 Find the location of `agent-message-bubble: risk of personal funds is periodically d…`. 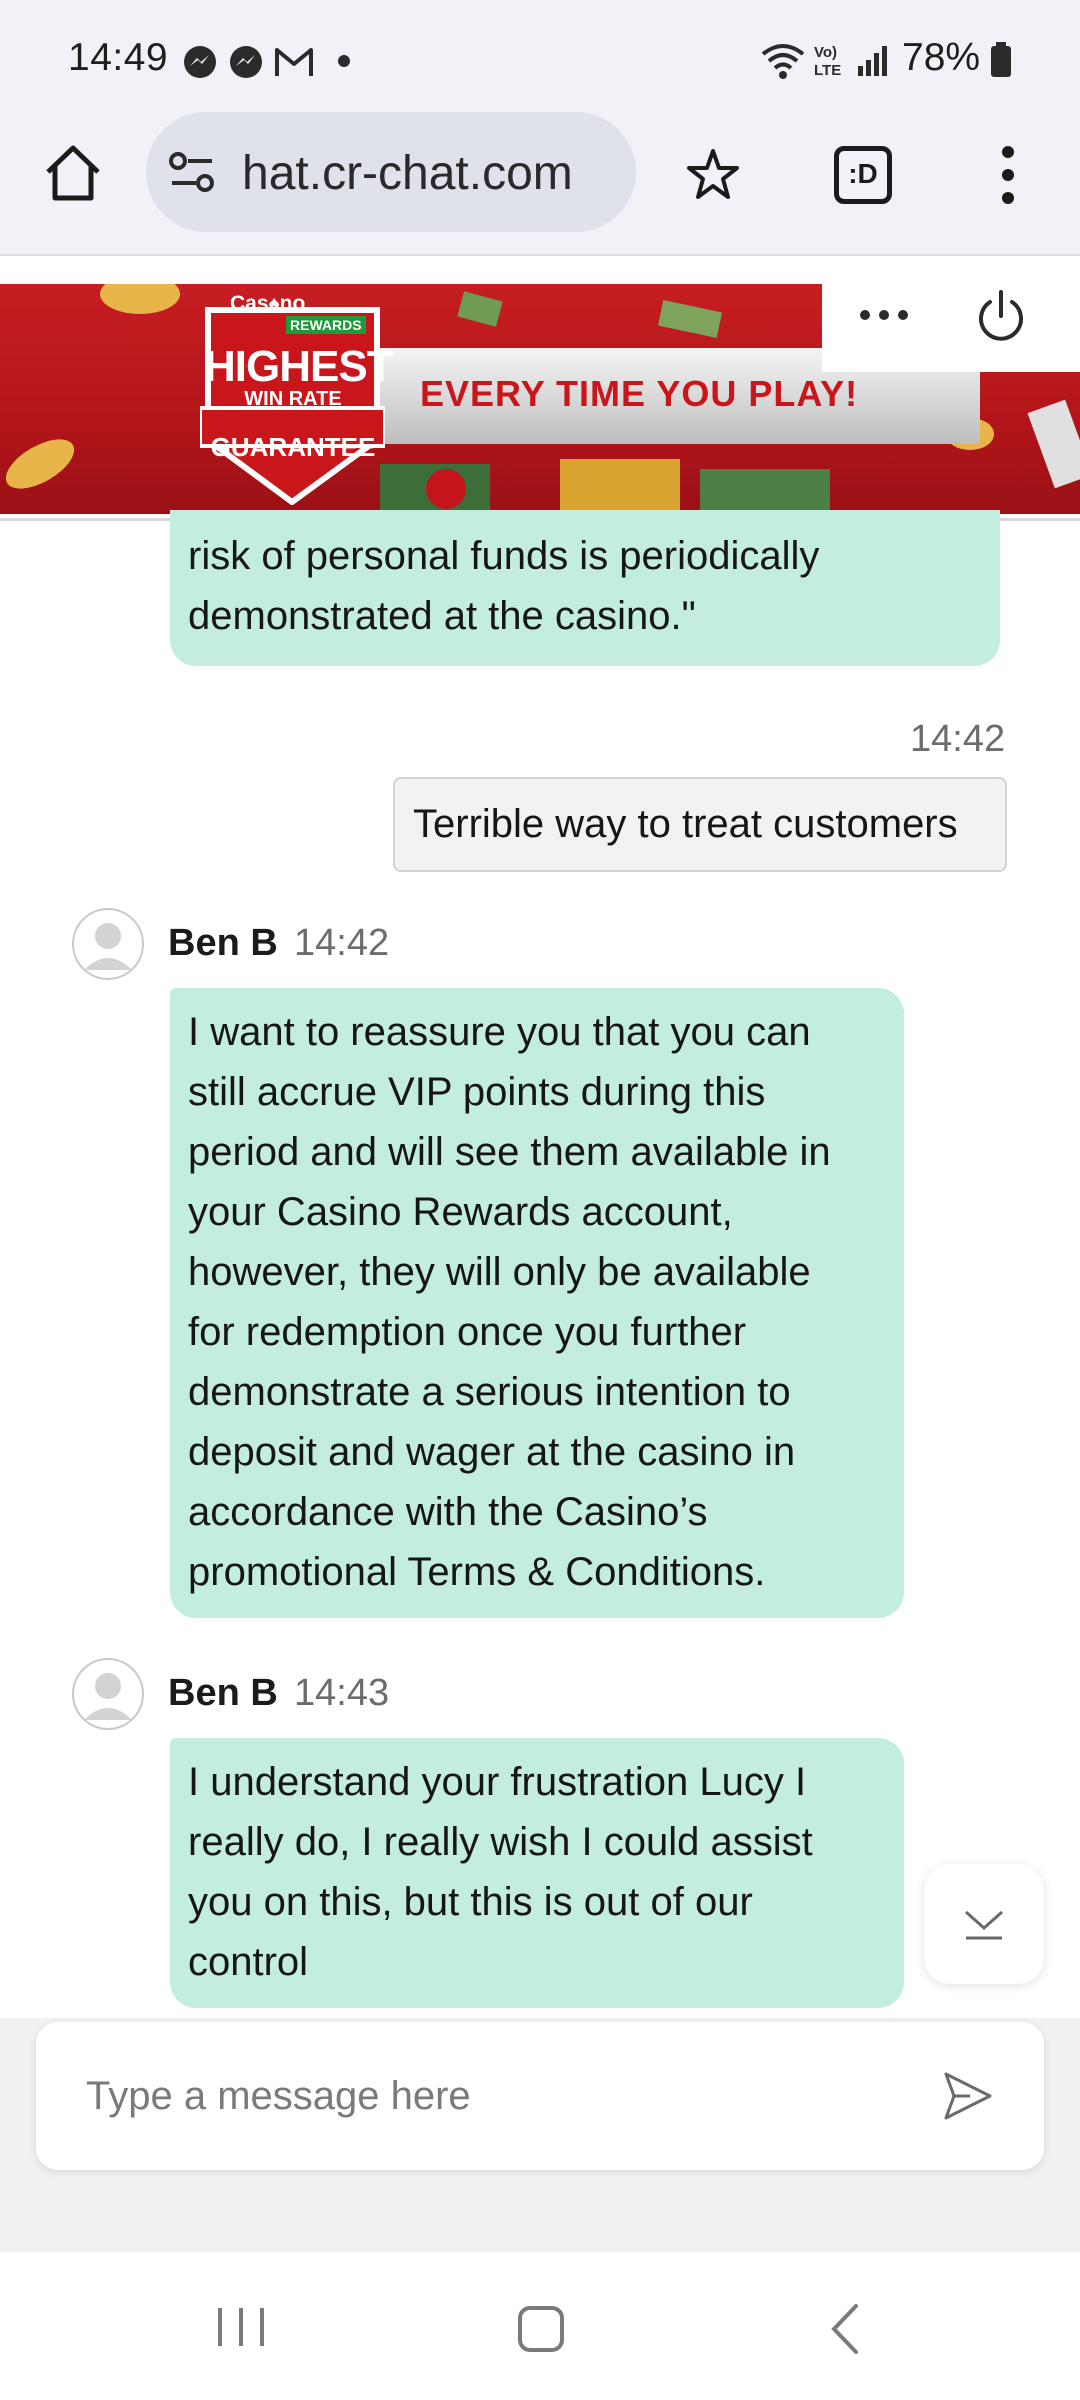

agent-message-bubble: risk of personal funds is periodically d… is located at coordinates (585, 588).